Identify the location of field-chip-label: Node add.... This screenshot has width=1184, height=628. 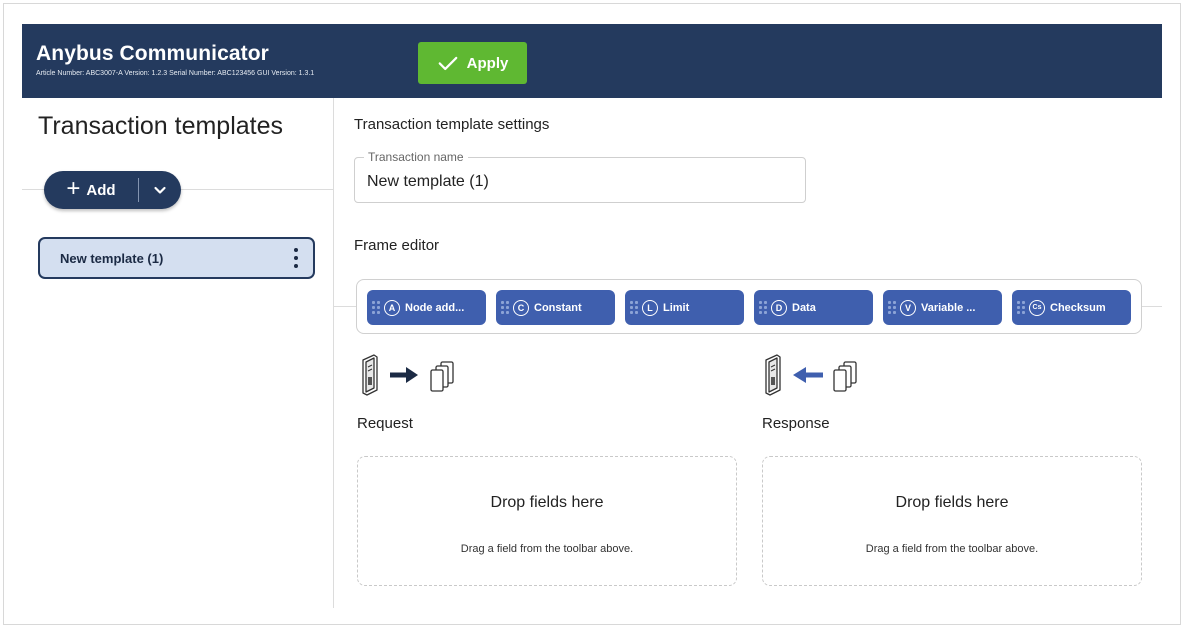
(435, 307).